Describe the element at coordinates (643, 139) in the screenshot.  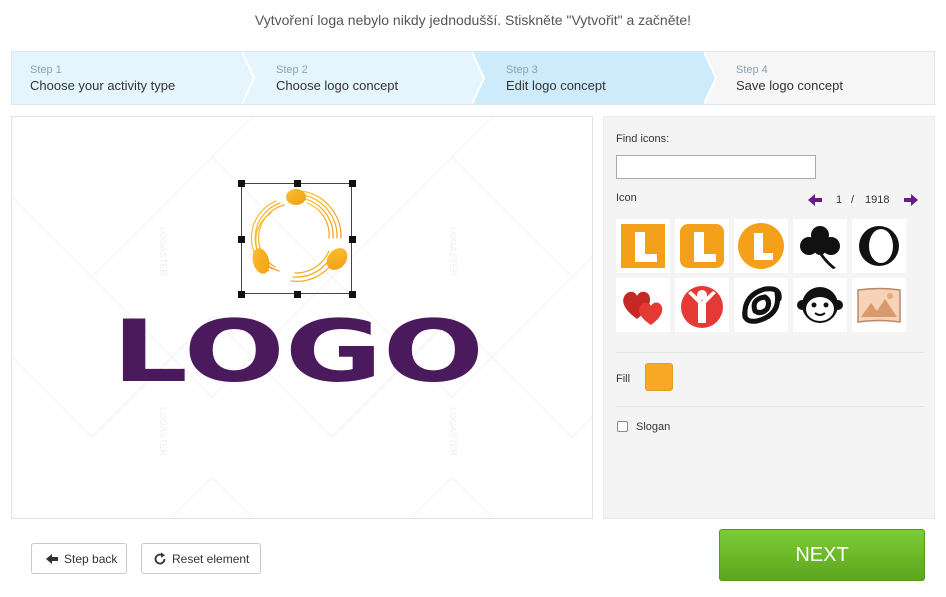
I see `find-icons-label: Find icons:` at that location.